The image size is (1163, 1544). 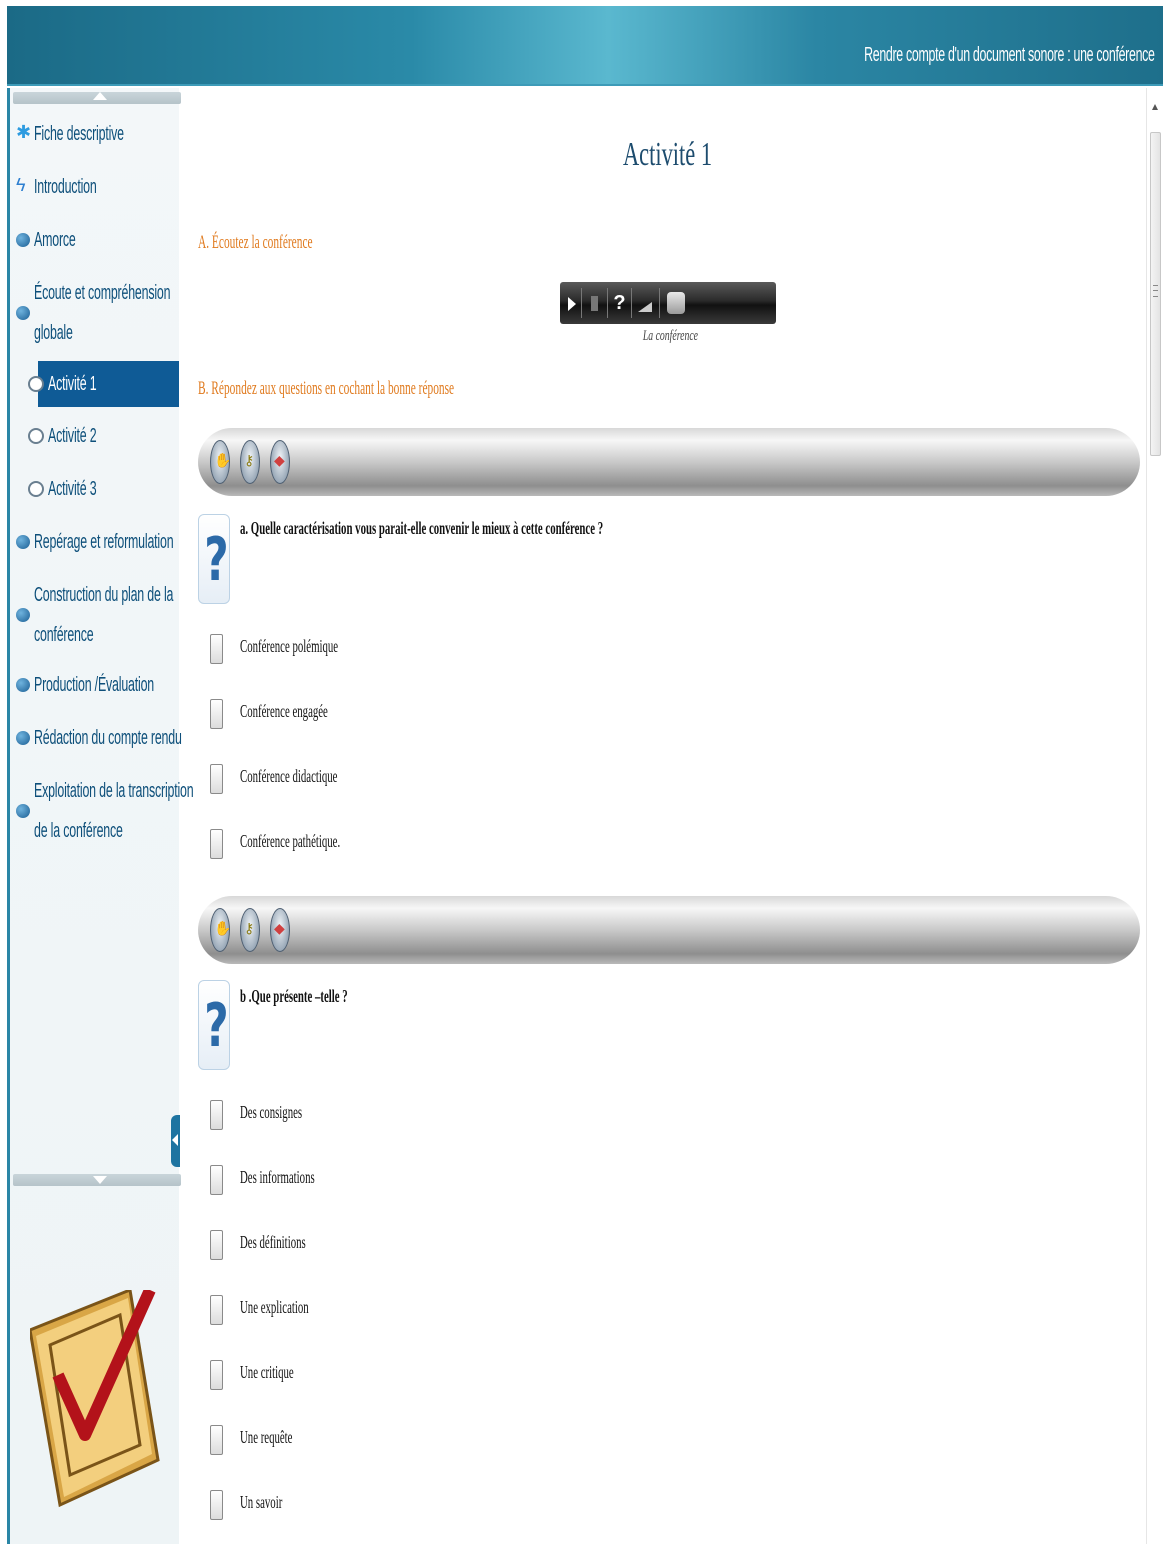 What do you see at coordinates (595, 303) in the screenshot?
I see `stop-icon` at bounding box center [595, 303].